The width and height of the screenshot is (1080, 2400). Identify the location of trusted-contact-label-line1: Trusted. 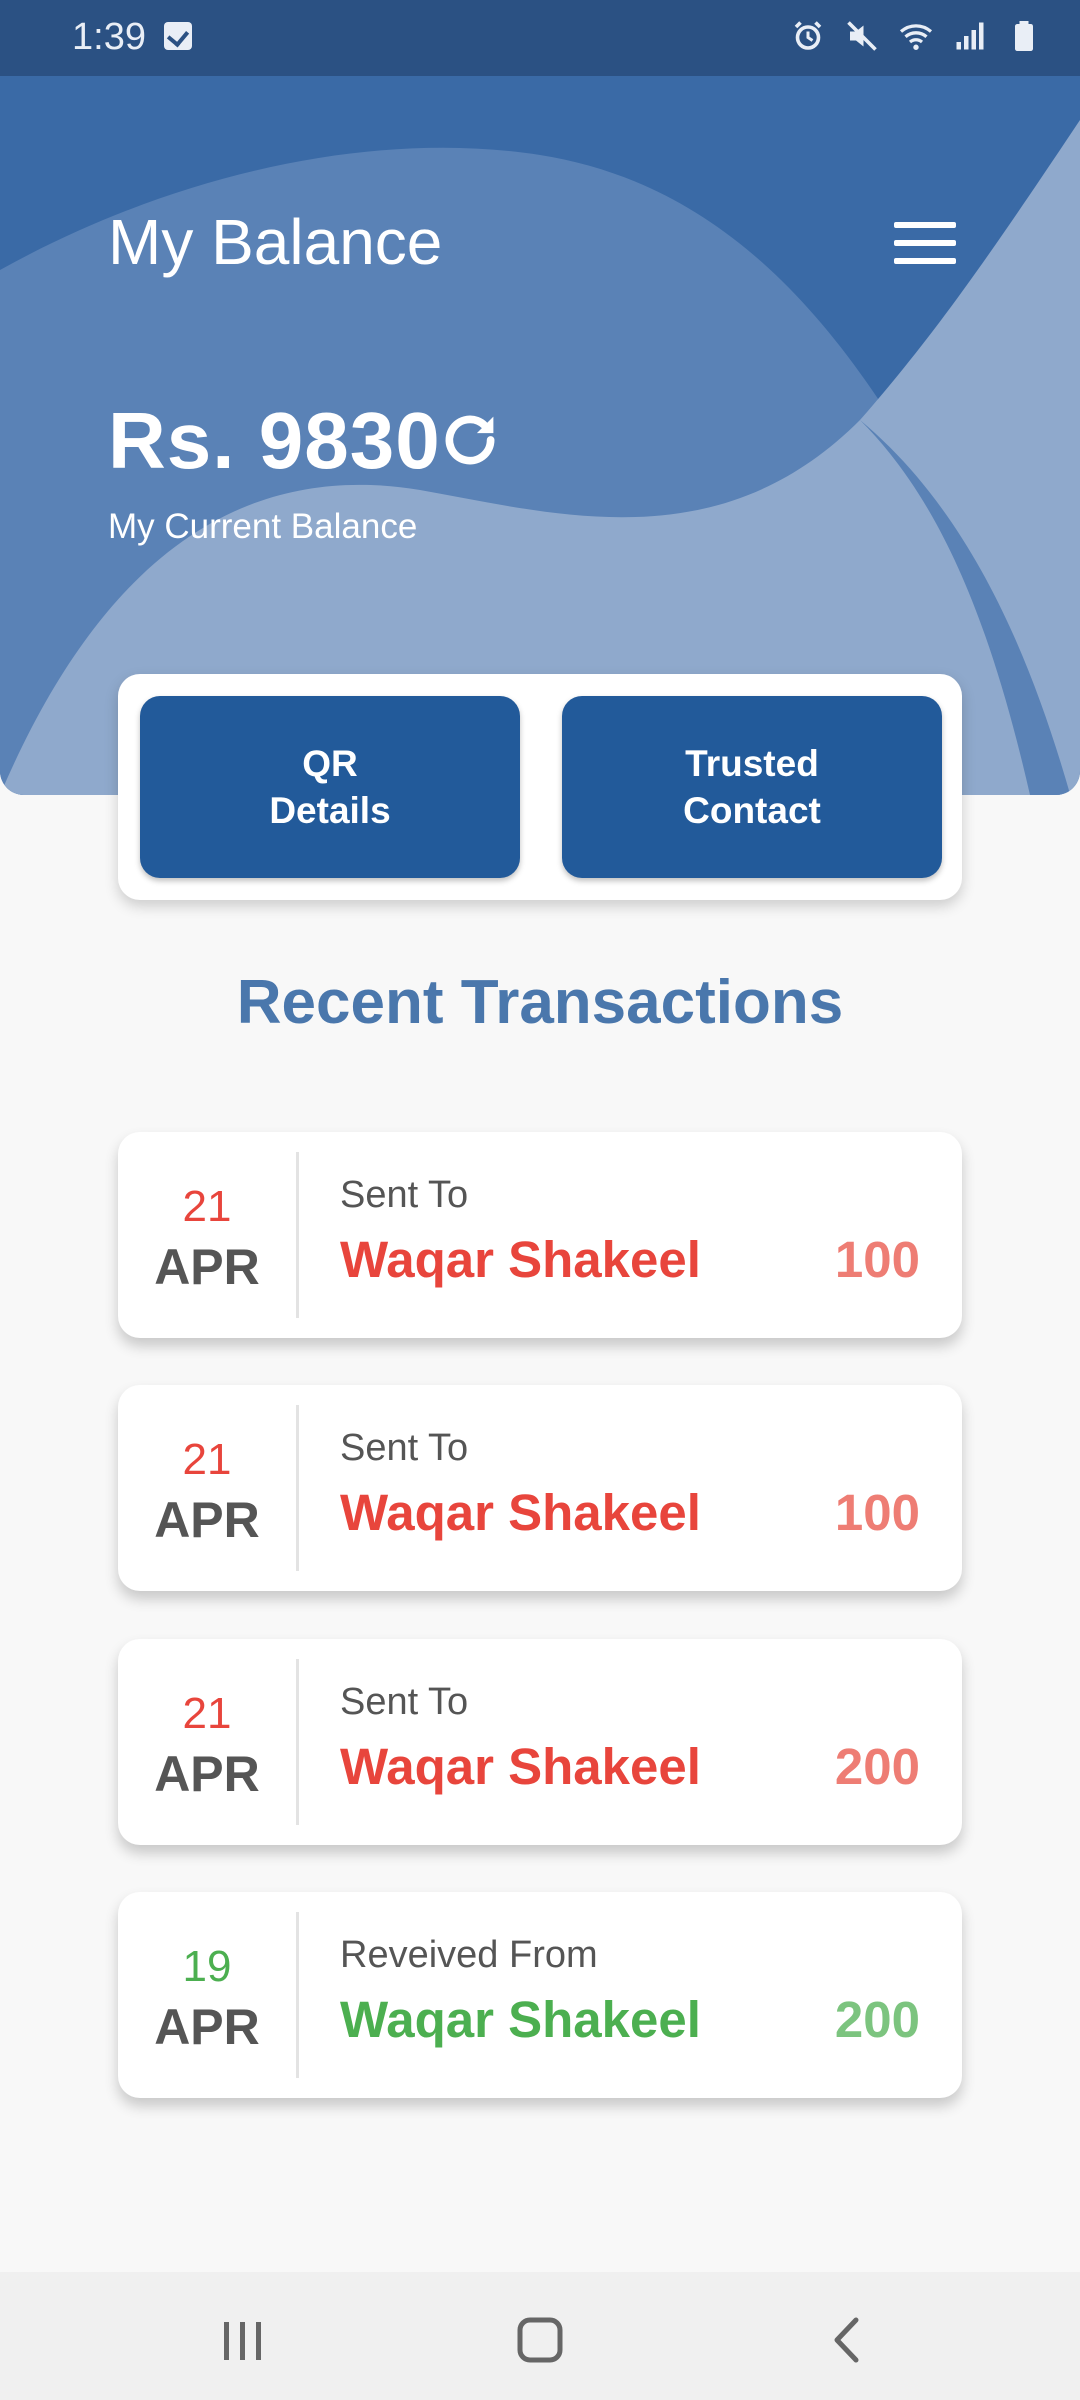
(752, 763).